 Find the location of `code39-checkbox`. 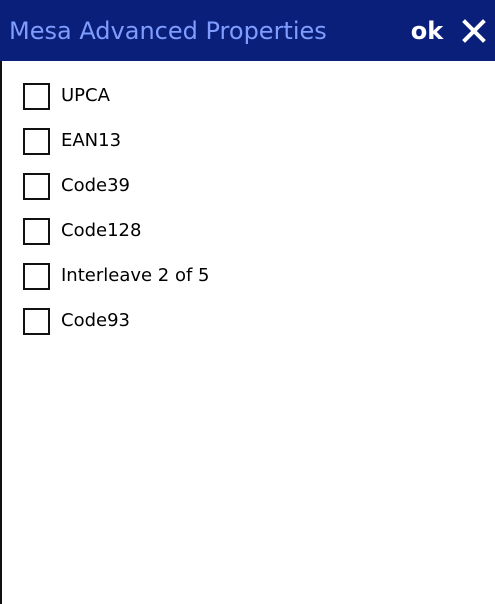

code39-checkbox is located at coordinates (36, 186).